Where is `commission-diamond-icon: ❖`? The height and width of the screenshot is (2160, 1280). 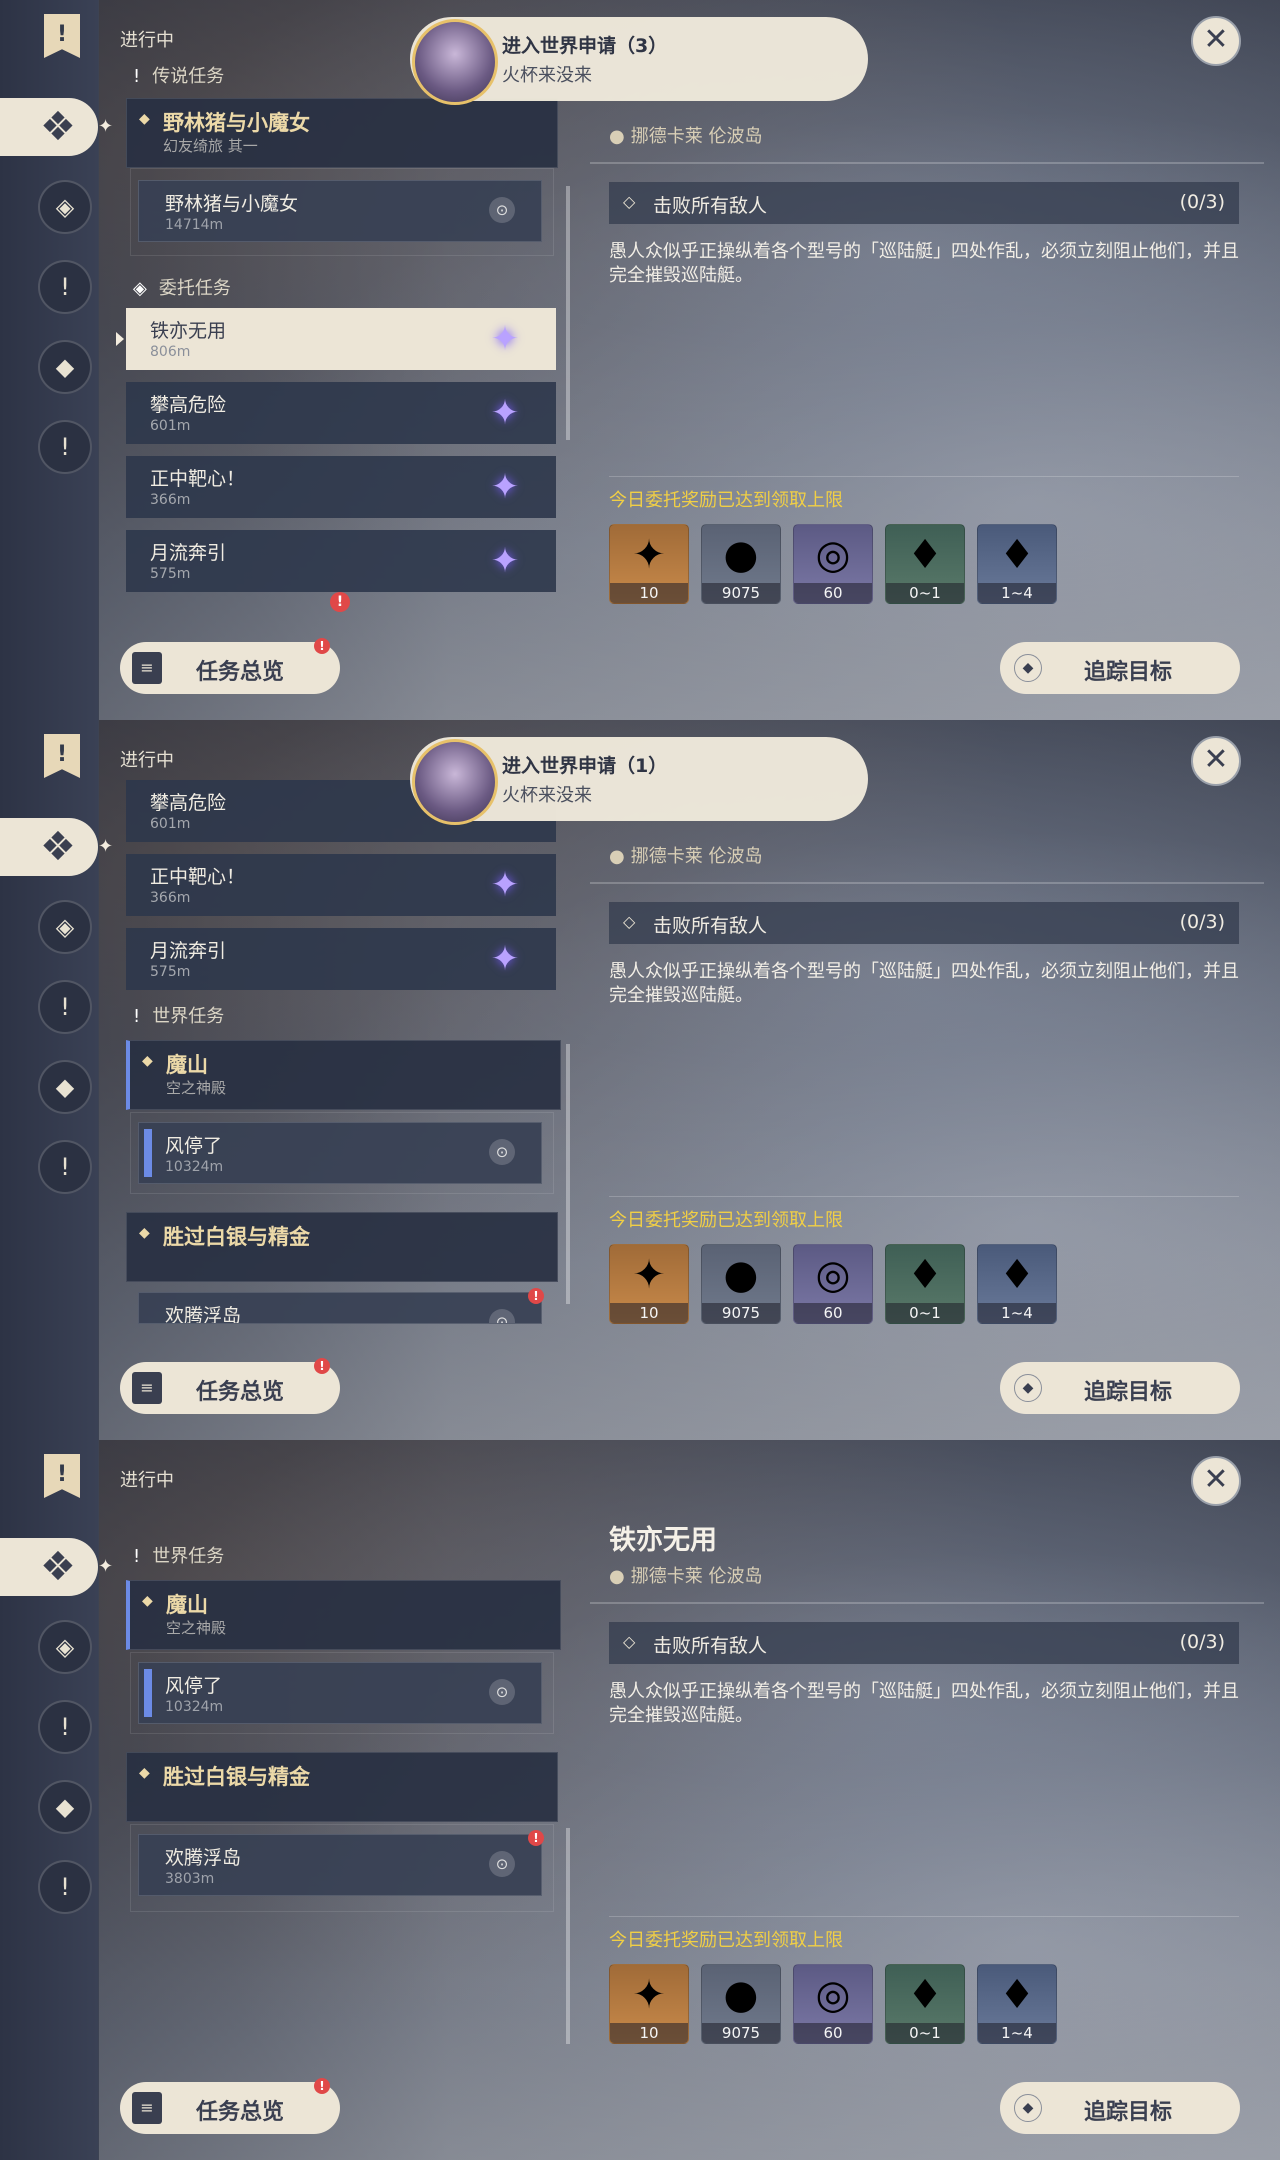
commission-diamond-icon: ❖ is located at coordinates (58, 847).